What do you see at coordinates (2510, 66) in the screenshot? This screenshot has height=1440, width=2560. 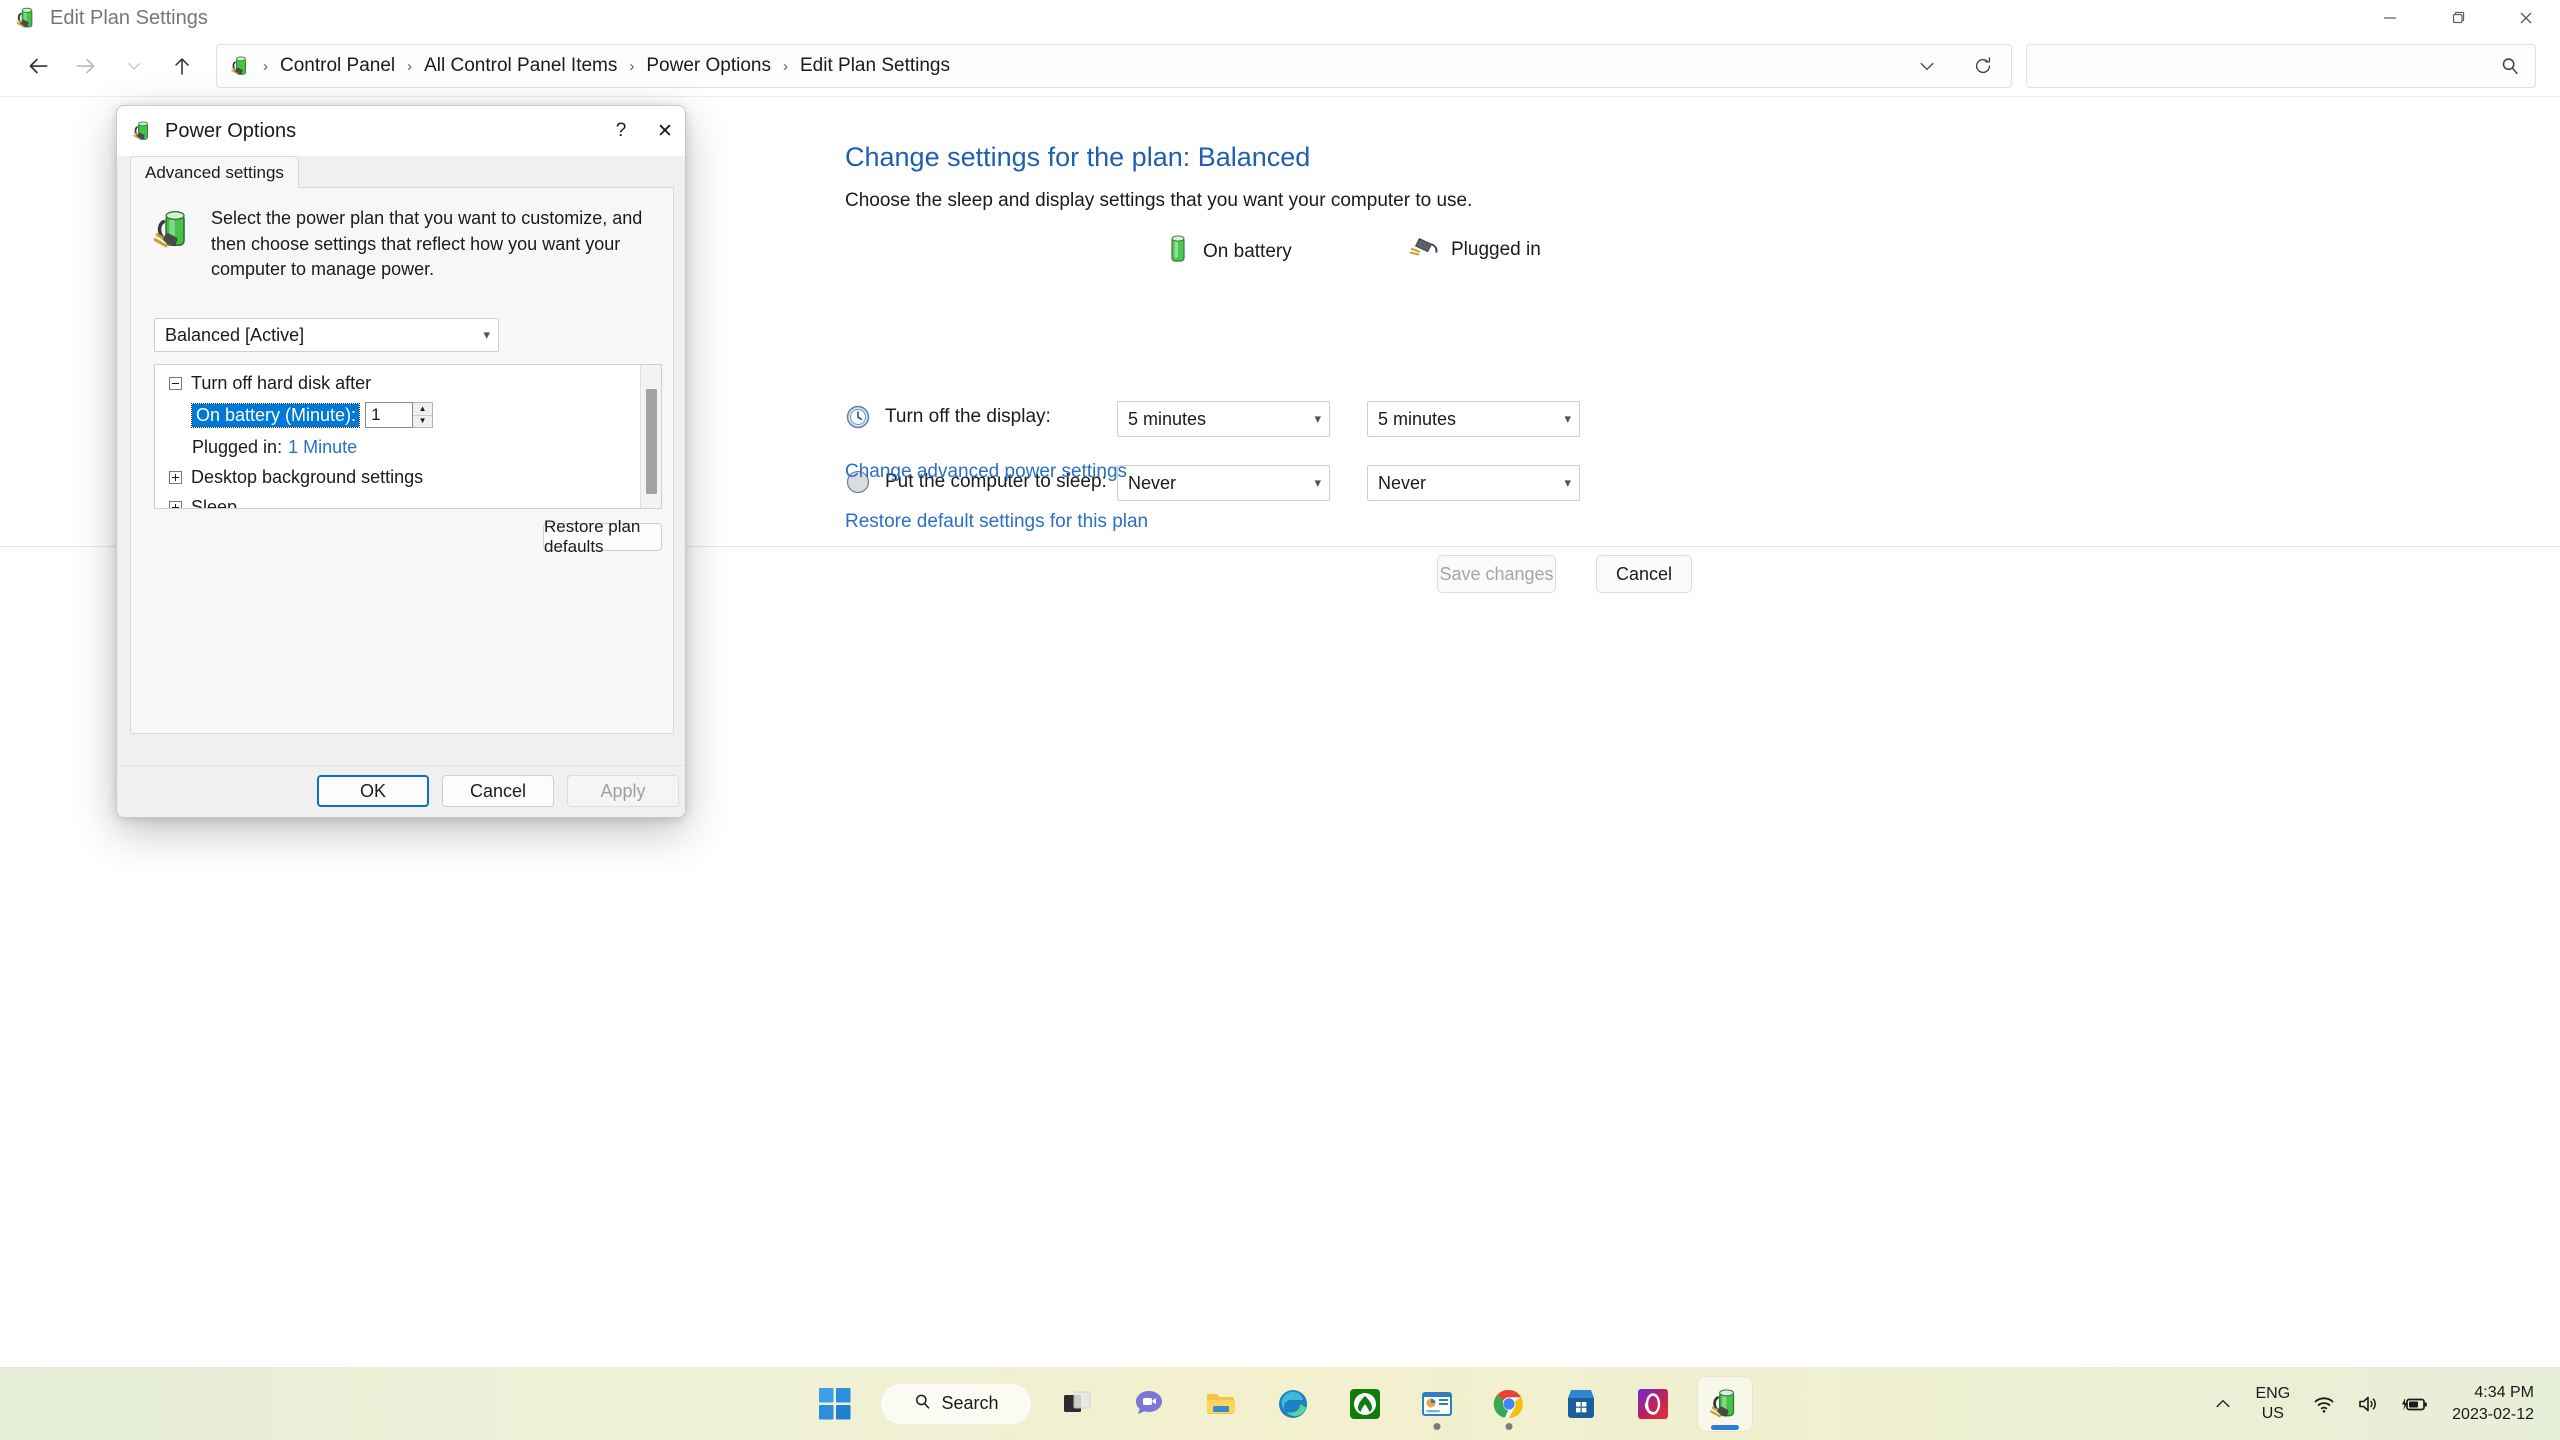 I see `search-icon` at bounding box center [2510, 66].